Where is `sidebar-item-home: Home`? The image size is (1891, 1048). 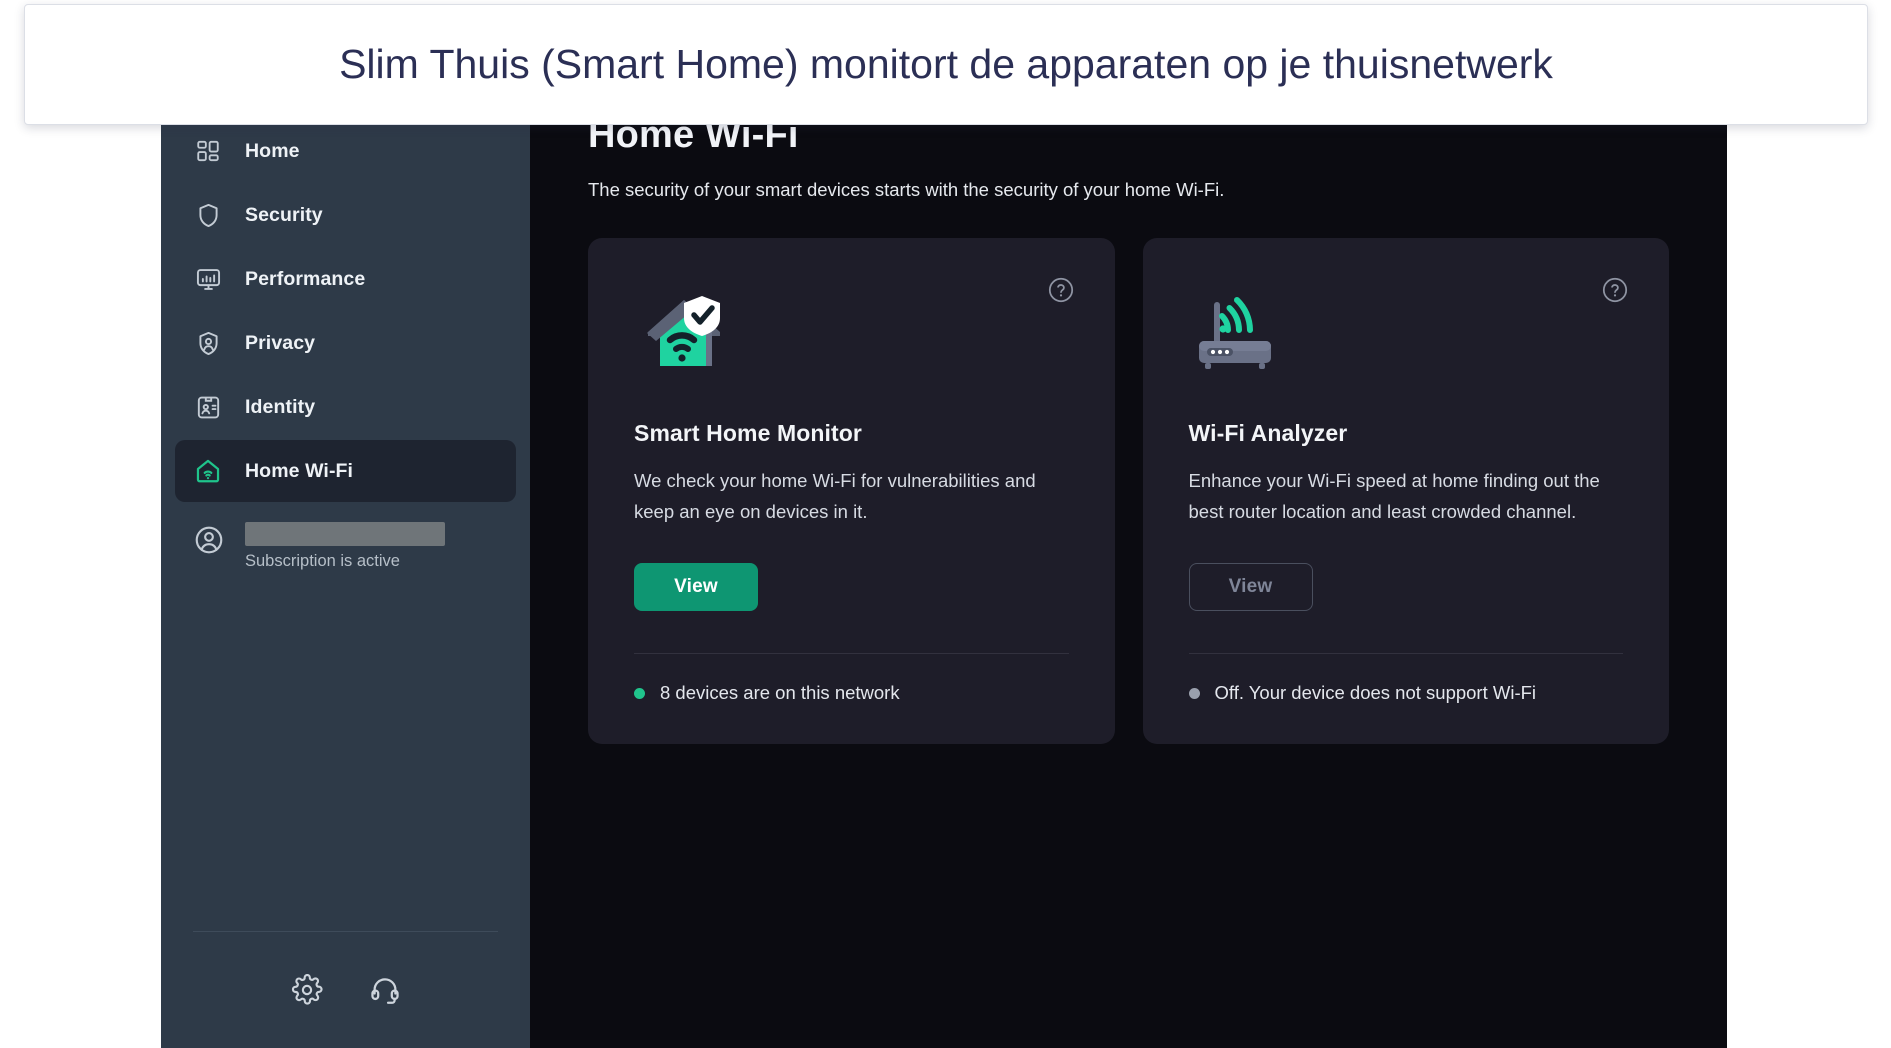
sidebar-item-home: Home is located at coordinates (345, 151).